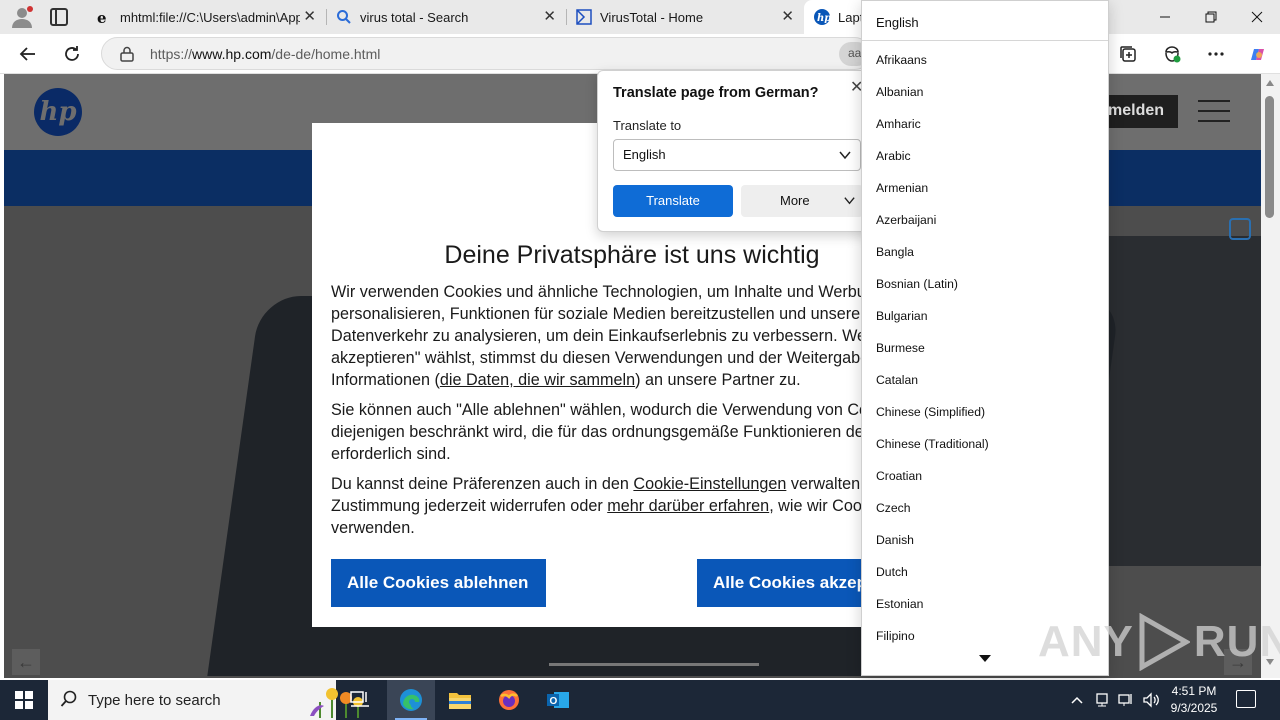 This screenshot has width=1280, height=720. What do you see at coordinates (1102, 700) in the screenshot?
I see `network-device-icon` at bounding box center [1102, 700].